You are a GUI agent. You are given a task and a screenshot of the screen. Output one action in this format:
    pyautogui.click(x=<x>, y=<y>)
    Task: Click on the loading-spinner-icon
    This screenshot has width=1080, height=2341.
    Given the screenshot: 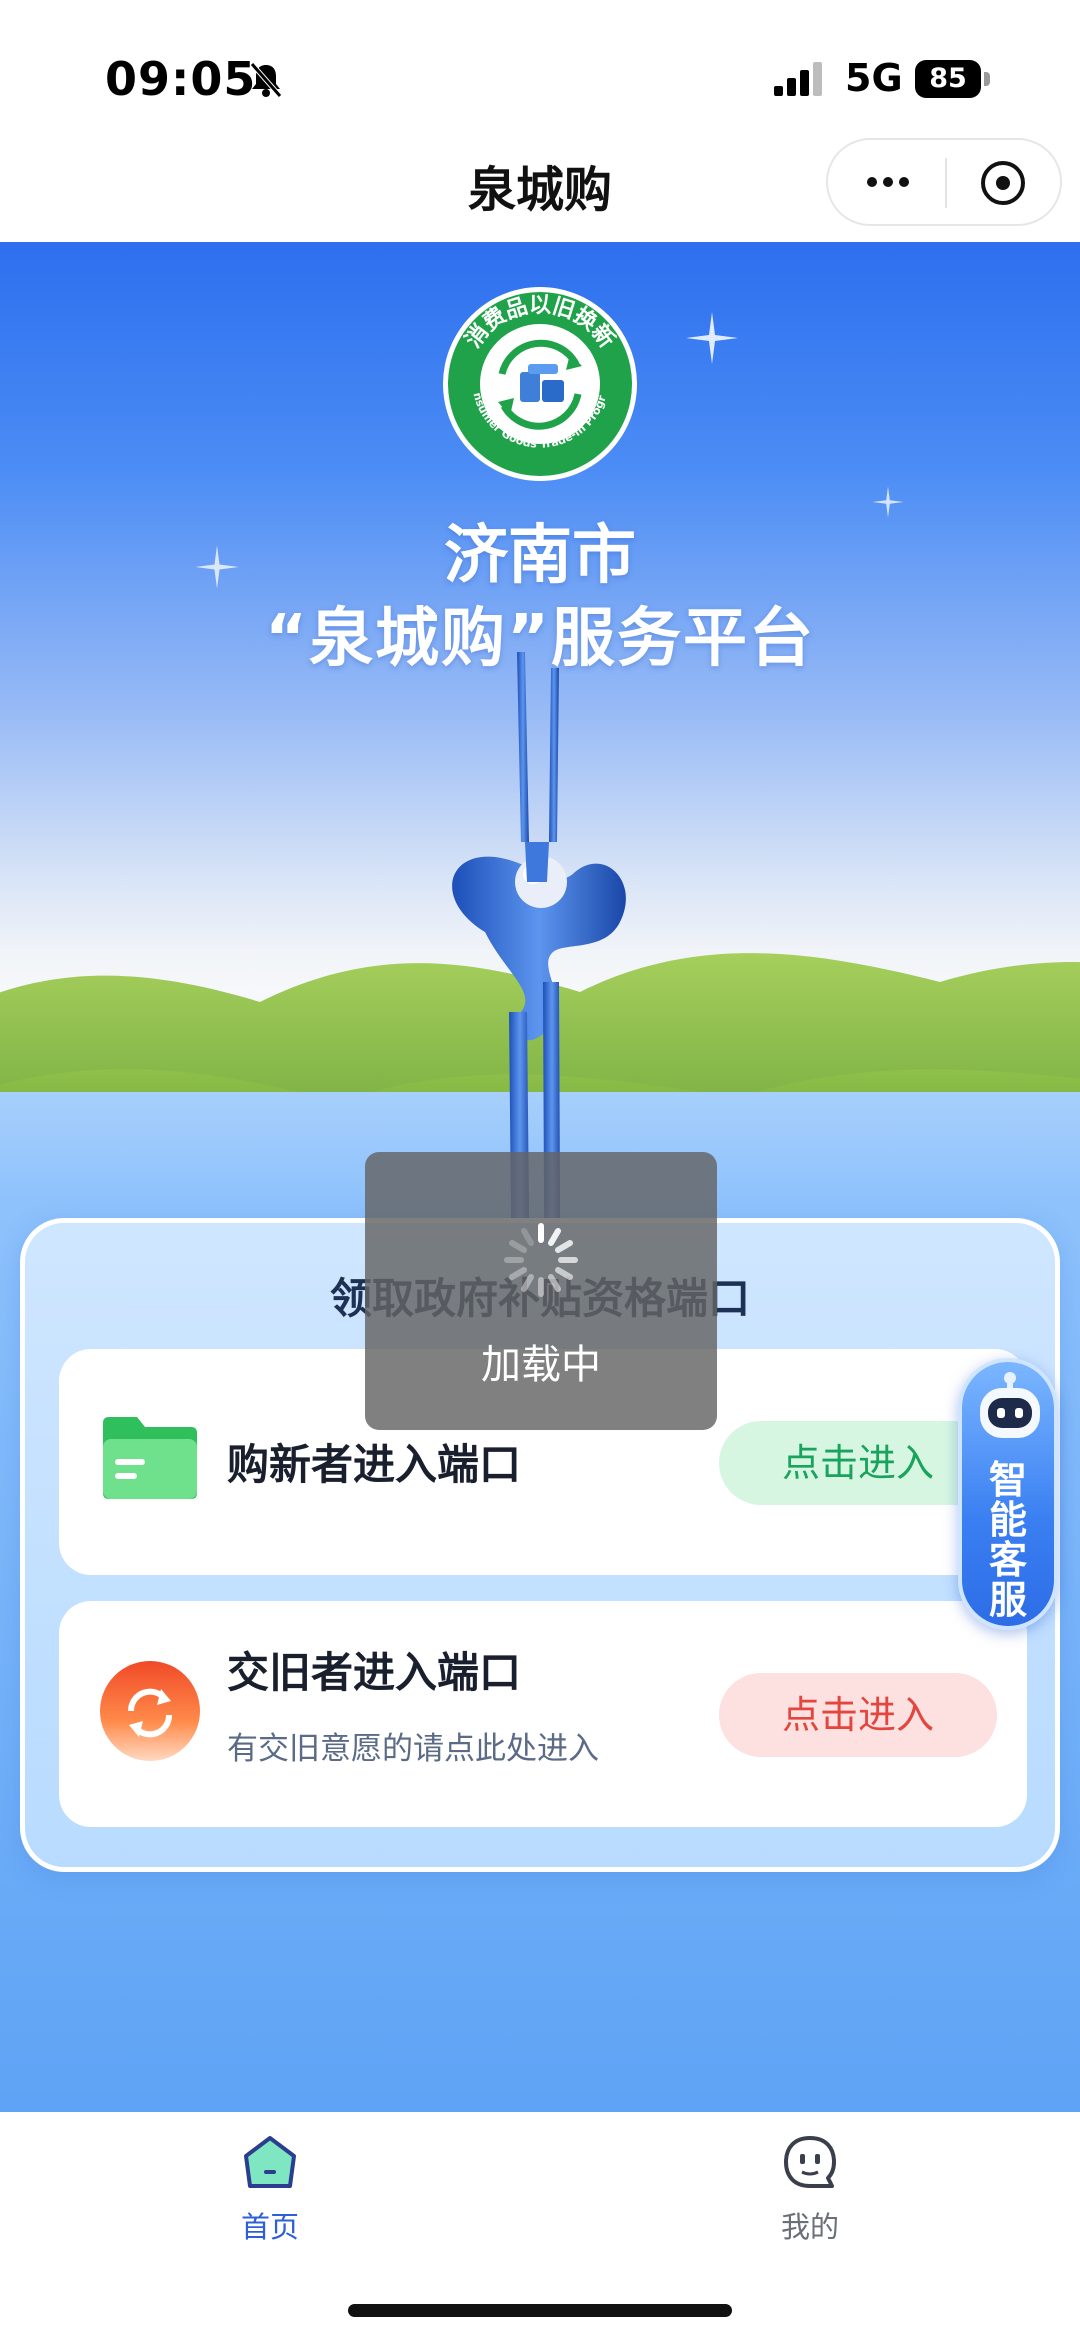 What is the action you would take?
    pyautogui.click(x=541, y=1260)
    